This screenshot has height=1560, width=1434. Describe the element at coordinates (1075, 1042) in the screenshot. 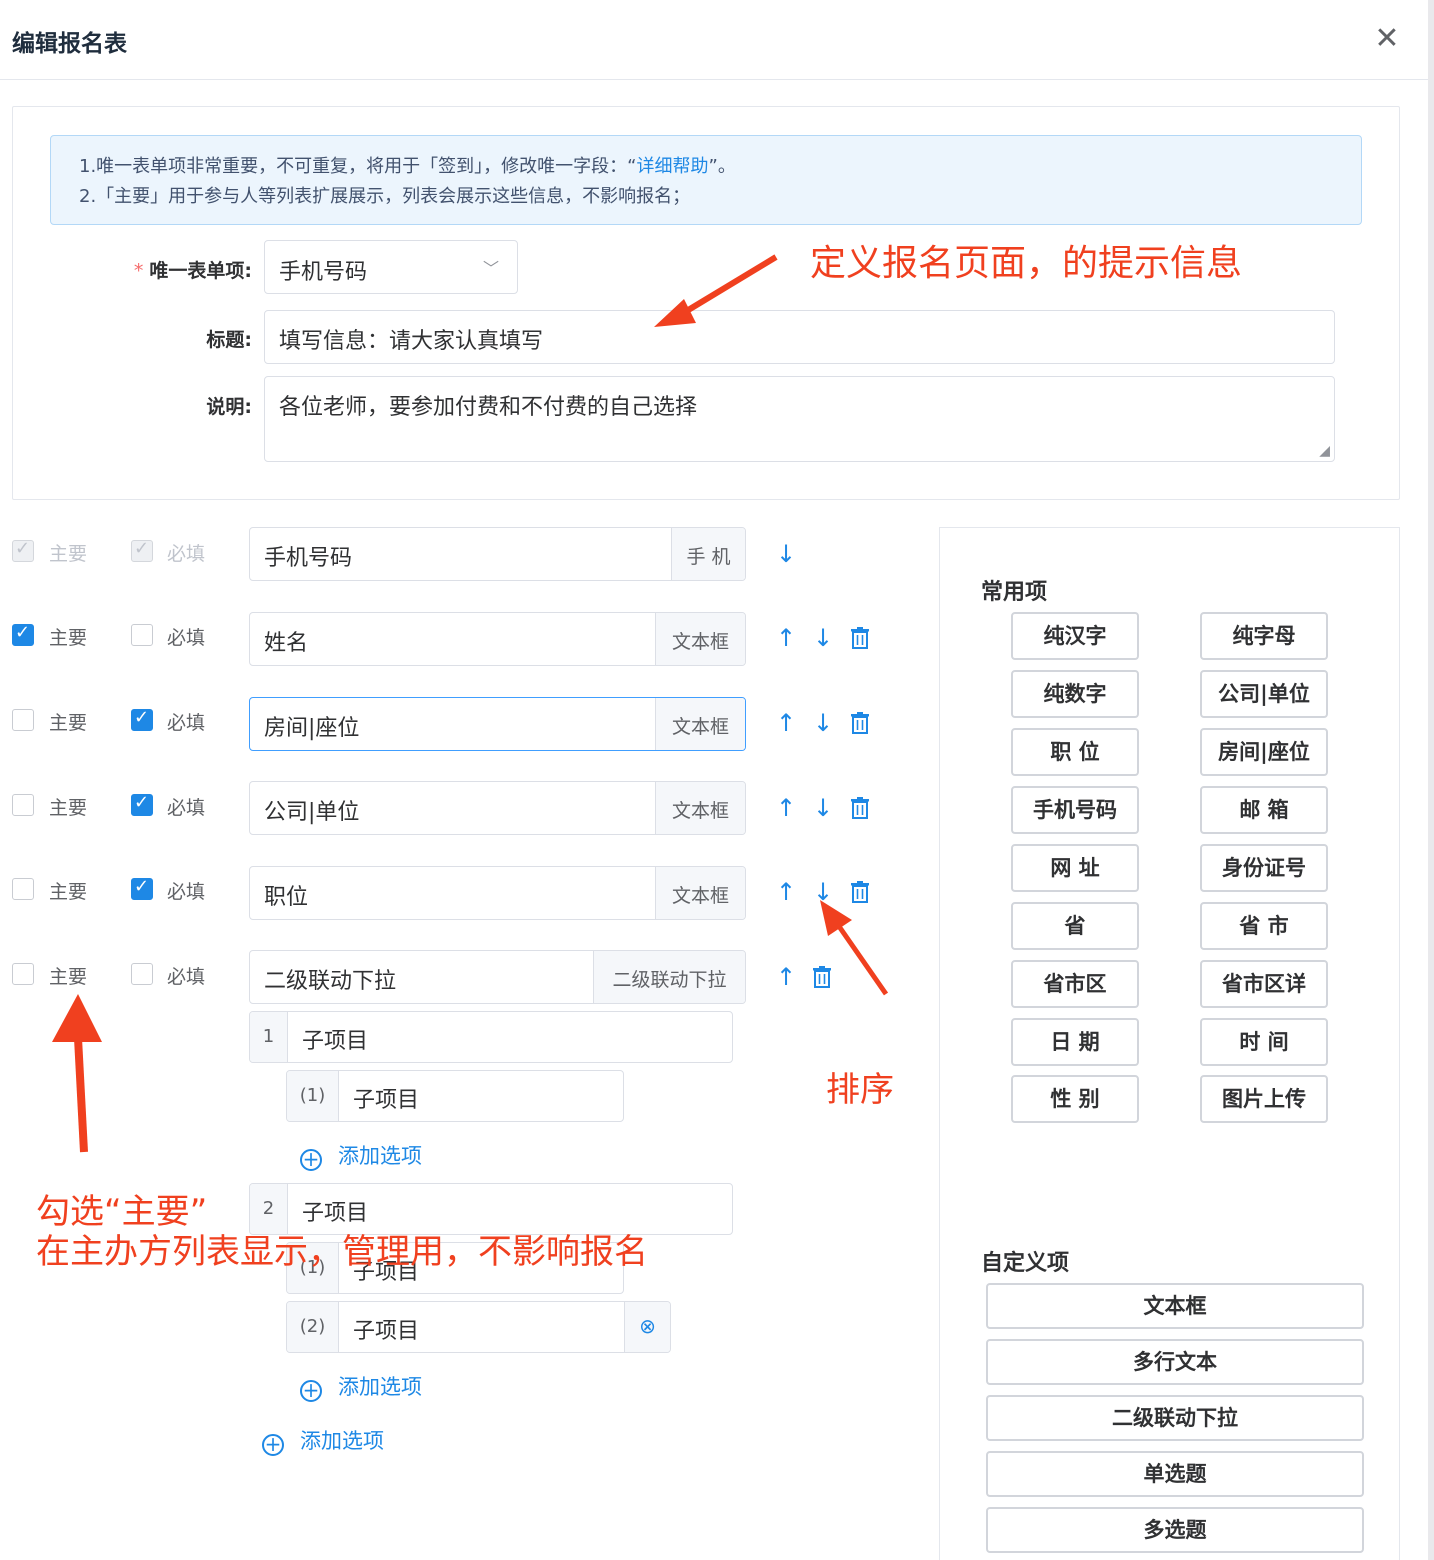

I see `common-item-chip: 日 期` at that location.